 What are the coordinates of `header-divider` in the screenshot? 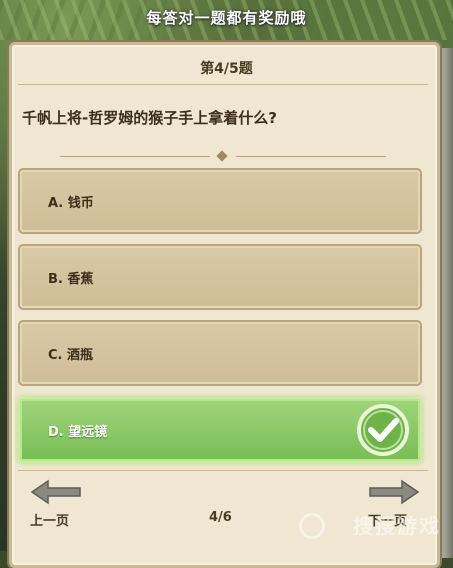 It's located at (223, 84).